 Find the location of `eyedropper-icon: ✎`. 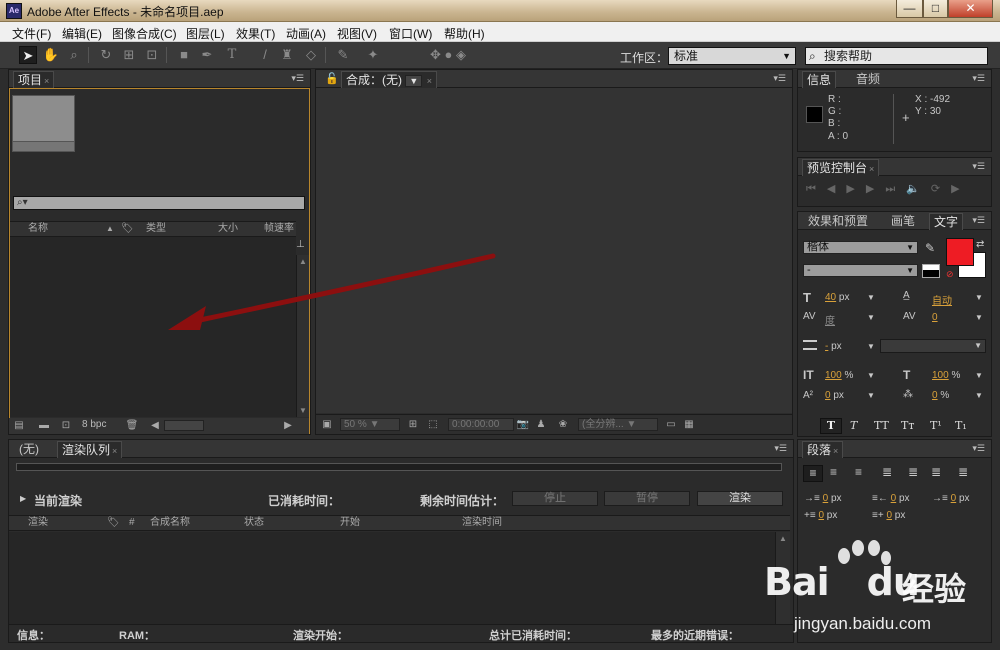

eyedropper-icon: ✎ is located at coordinates (930, 248).